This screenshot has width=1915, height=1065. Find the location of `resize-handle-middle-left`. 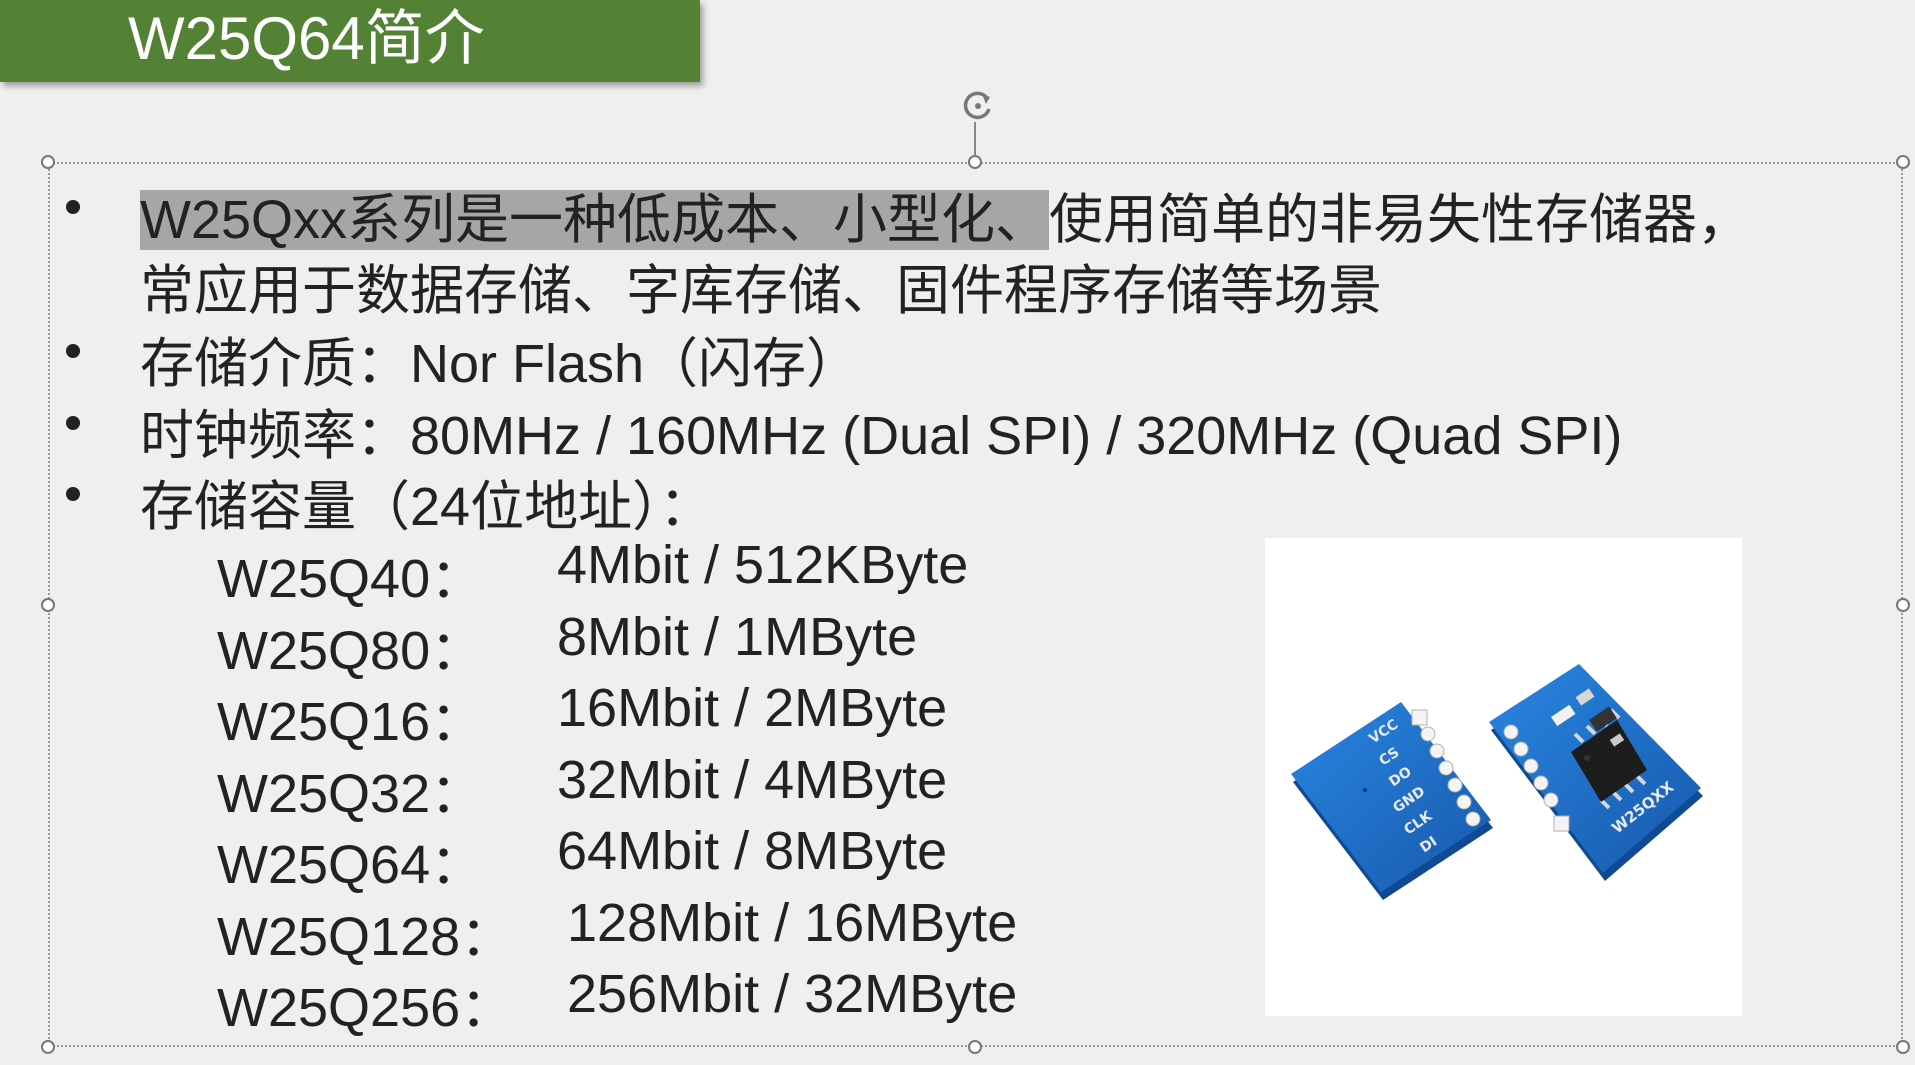

resize-handle-middle-left is located at coordinates (48, 605).